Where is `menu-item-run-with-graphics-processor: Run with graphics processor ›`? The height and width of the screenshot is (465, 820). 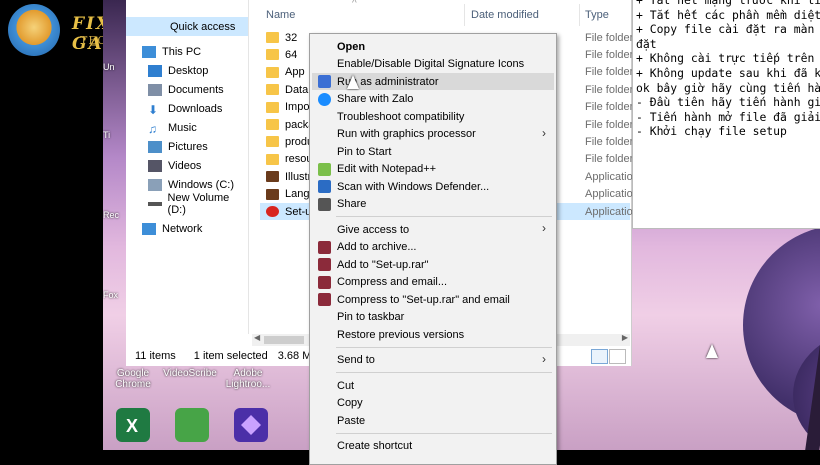
menu-item-run-with-graphics-processor: Run with graphics processor › is located at coordinates (433, 134).